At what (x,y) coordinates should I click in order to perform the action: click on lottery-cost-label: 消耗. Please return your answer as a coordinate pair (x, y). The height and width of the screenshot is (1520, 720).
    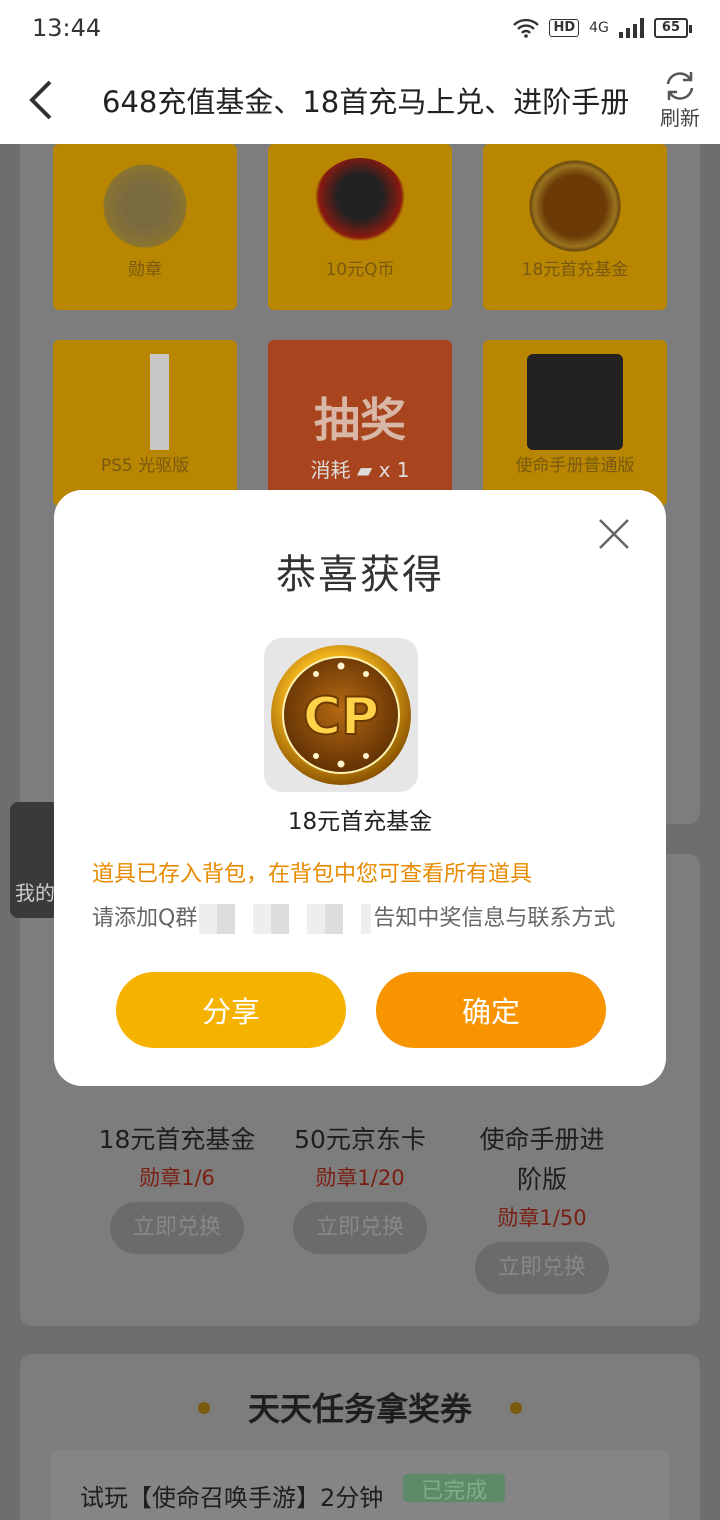
    Looking at the image, I should click on (330, 470).